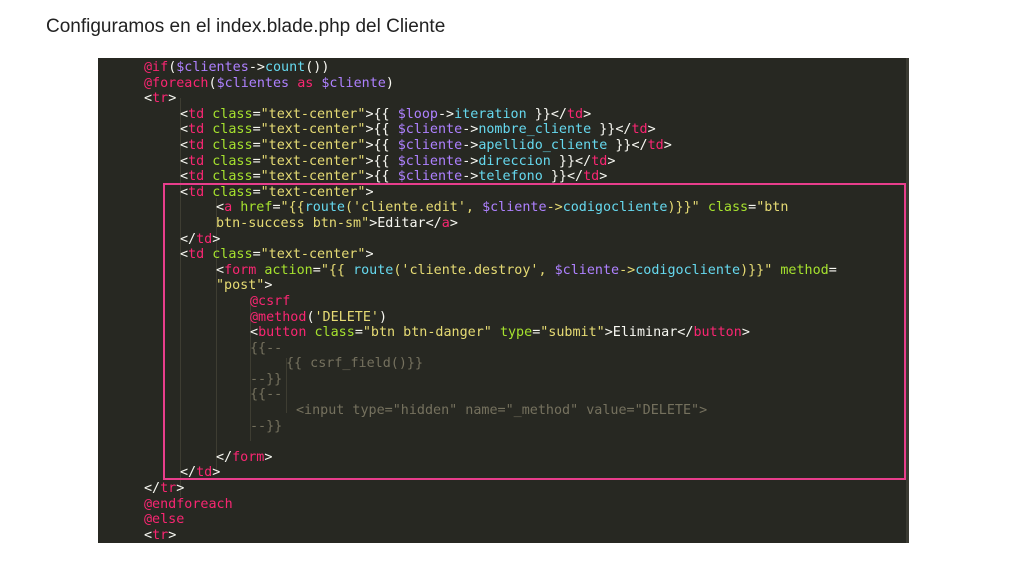 This screenshot has height=576, width=1024. Describe the element at coordinates (543, 145) in the screenshot. I see `code-token: apellido_cliente` at that location.